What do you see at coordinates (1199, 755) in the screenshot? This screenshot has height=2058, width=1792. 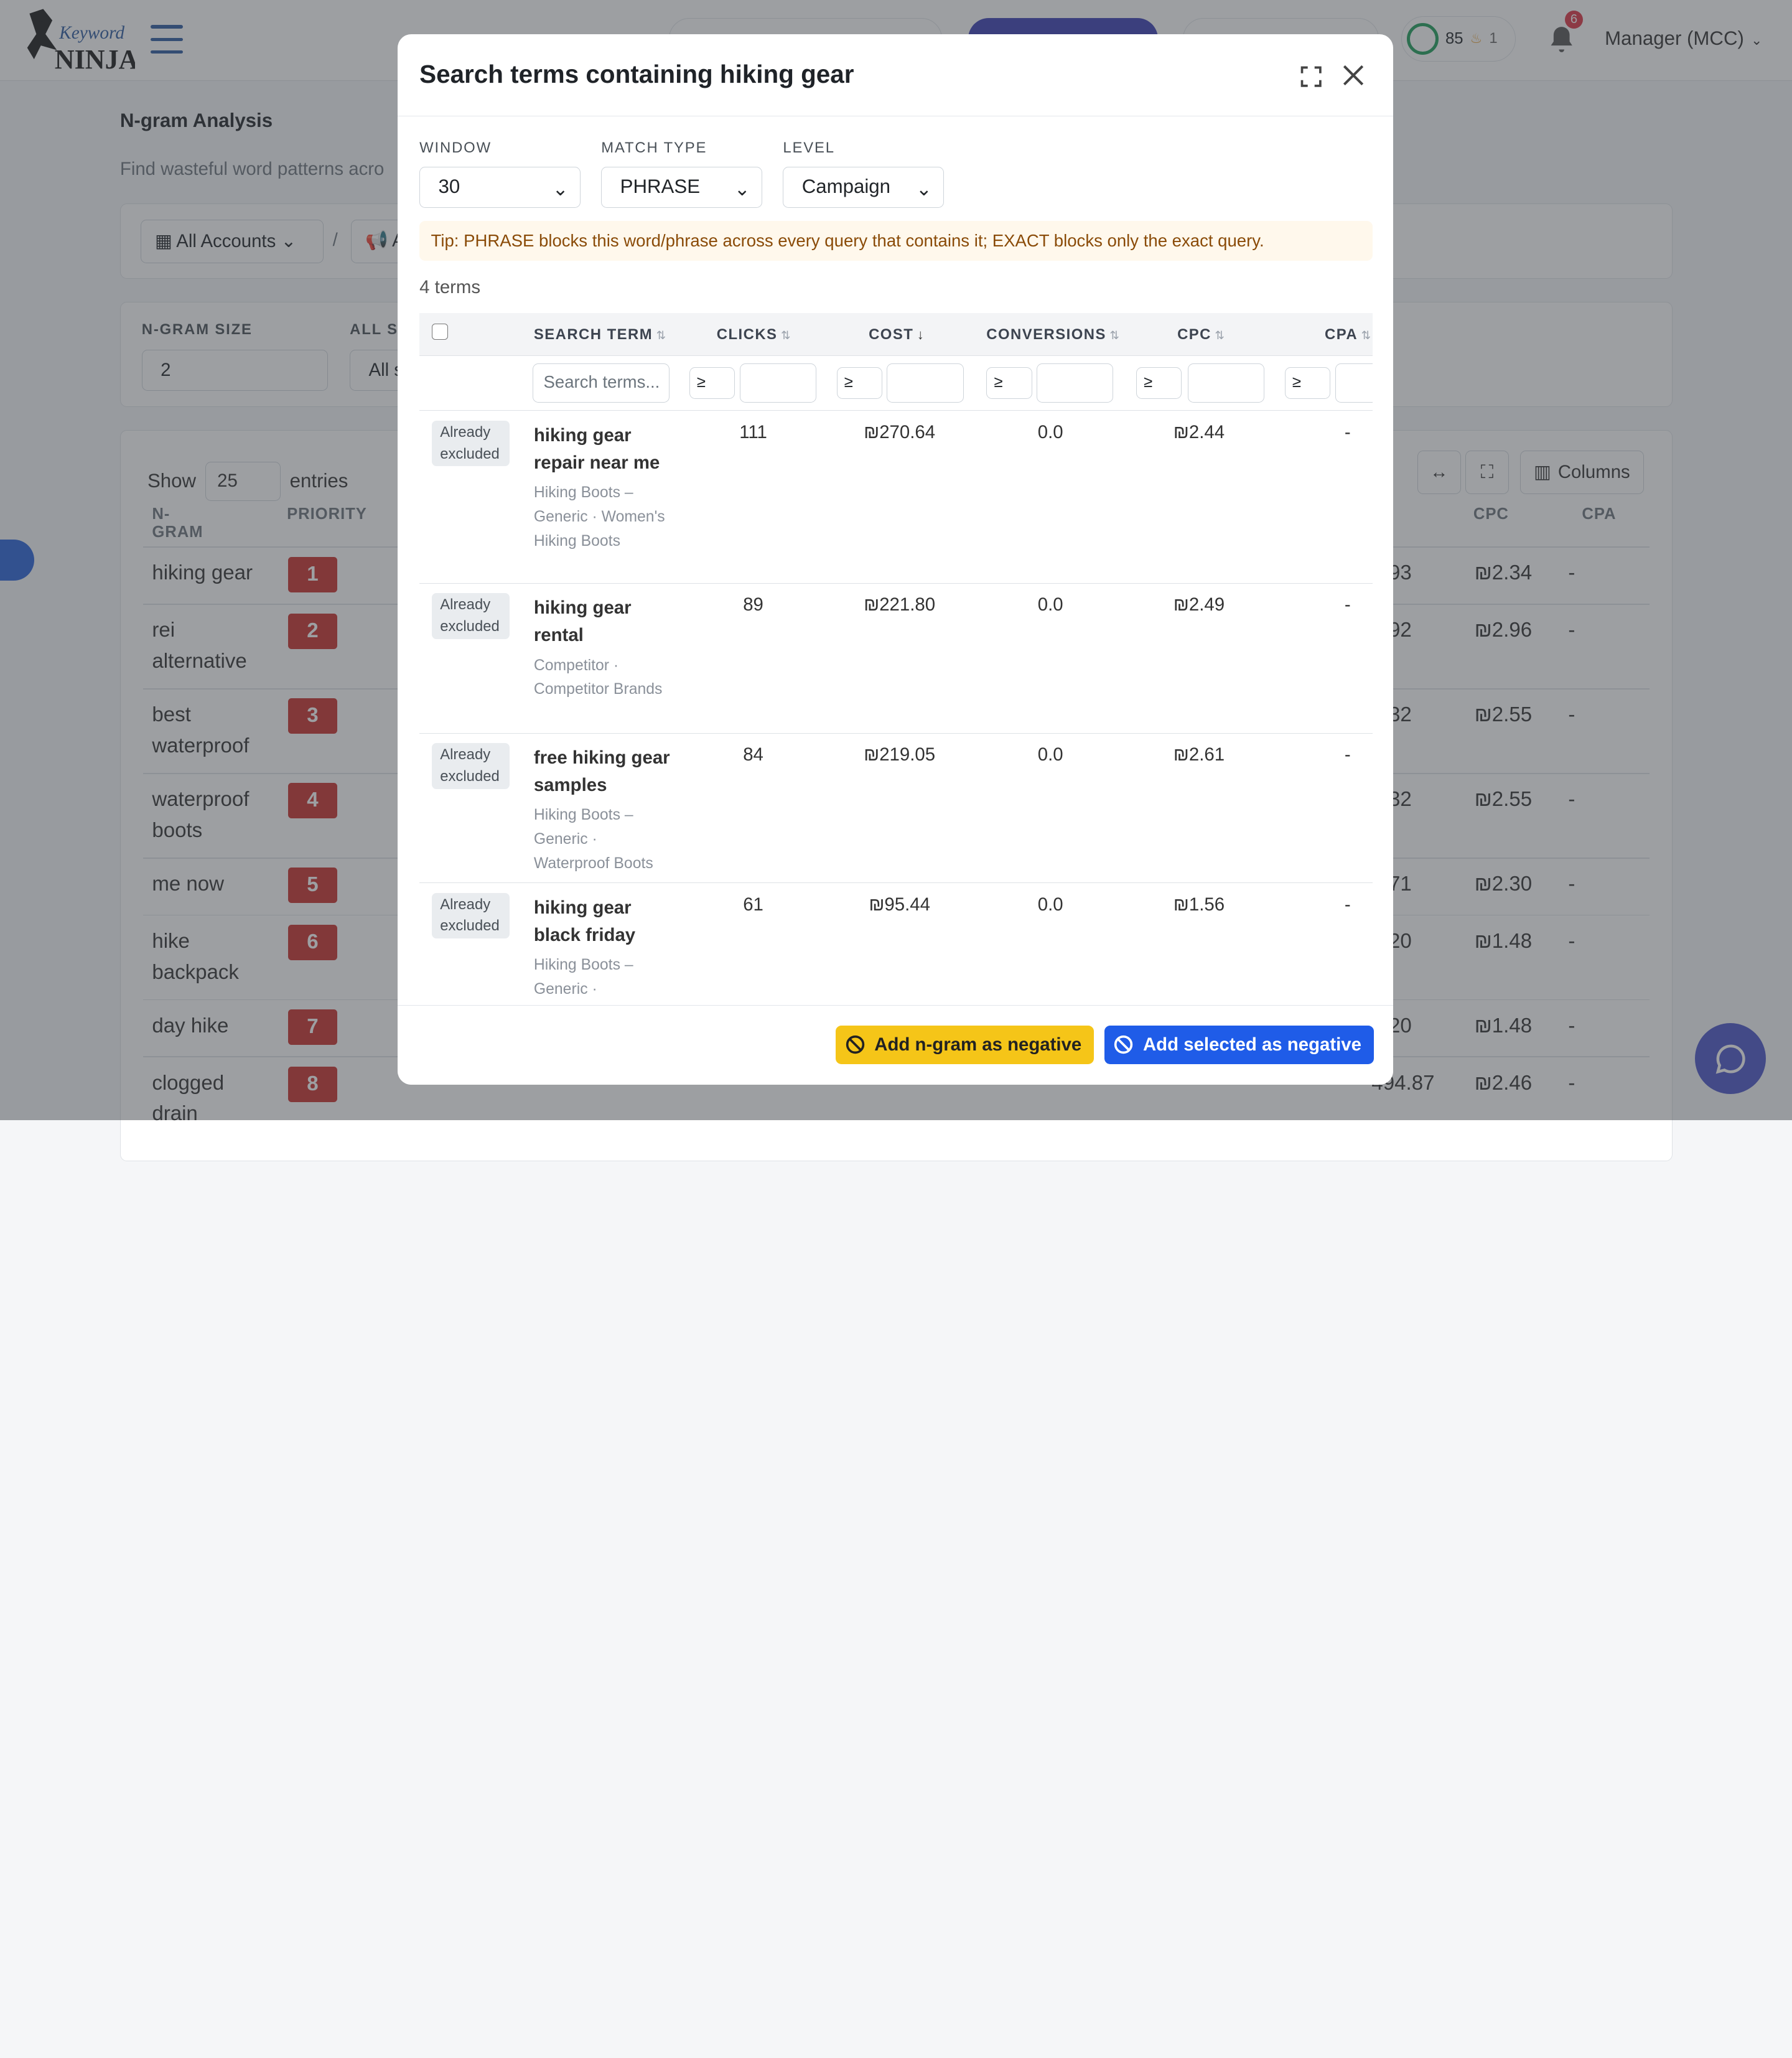 I see `cpc-cell: ₪2.61` at bounding box center [1199, 755].